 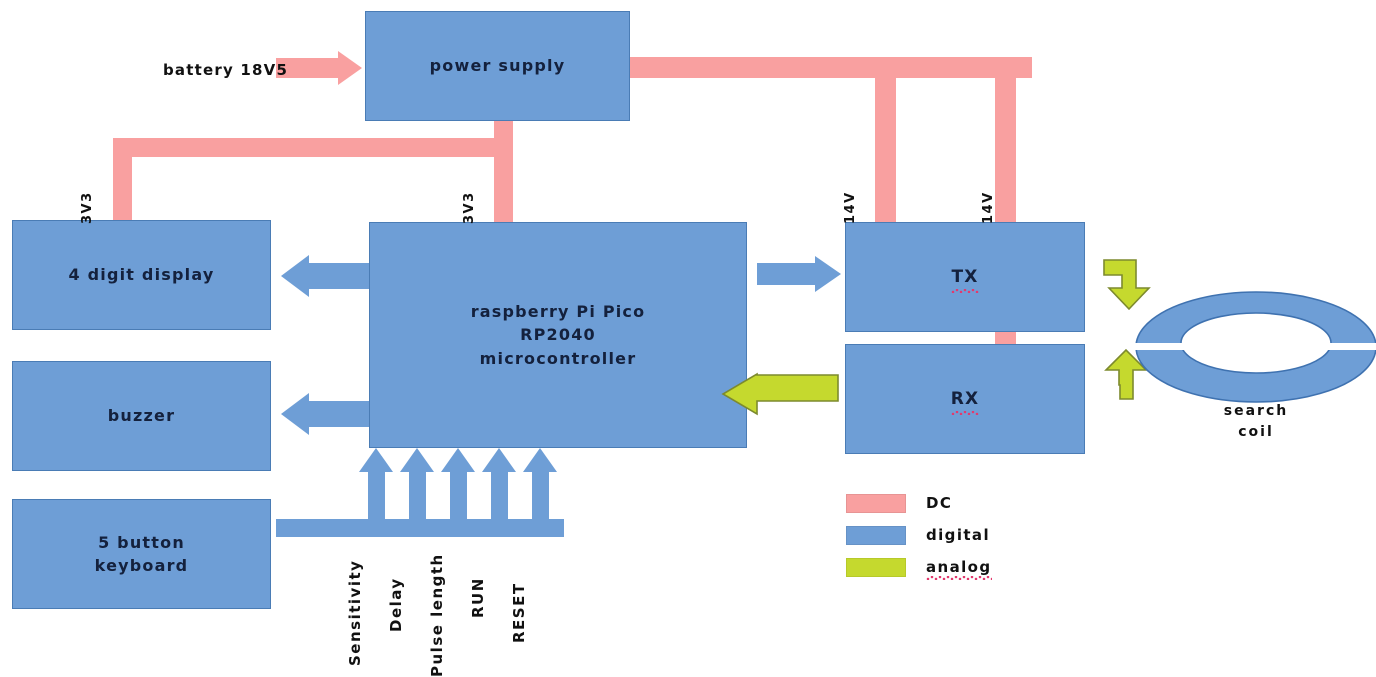 I want to click on block-tx: TX, so click(x=965, y=277).